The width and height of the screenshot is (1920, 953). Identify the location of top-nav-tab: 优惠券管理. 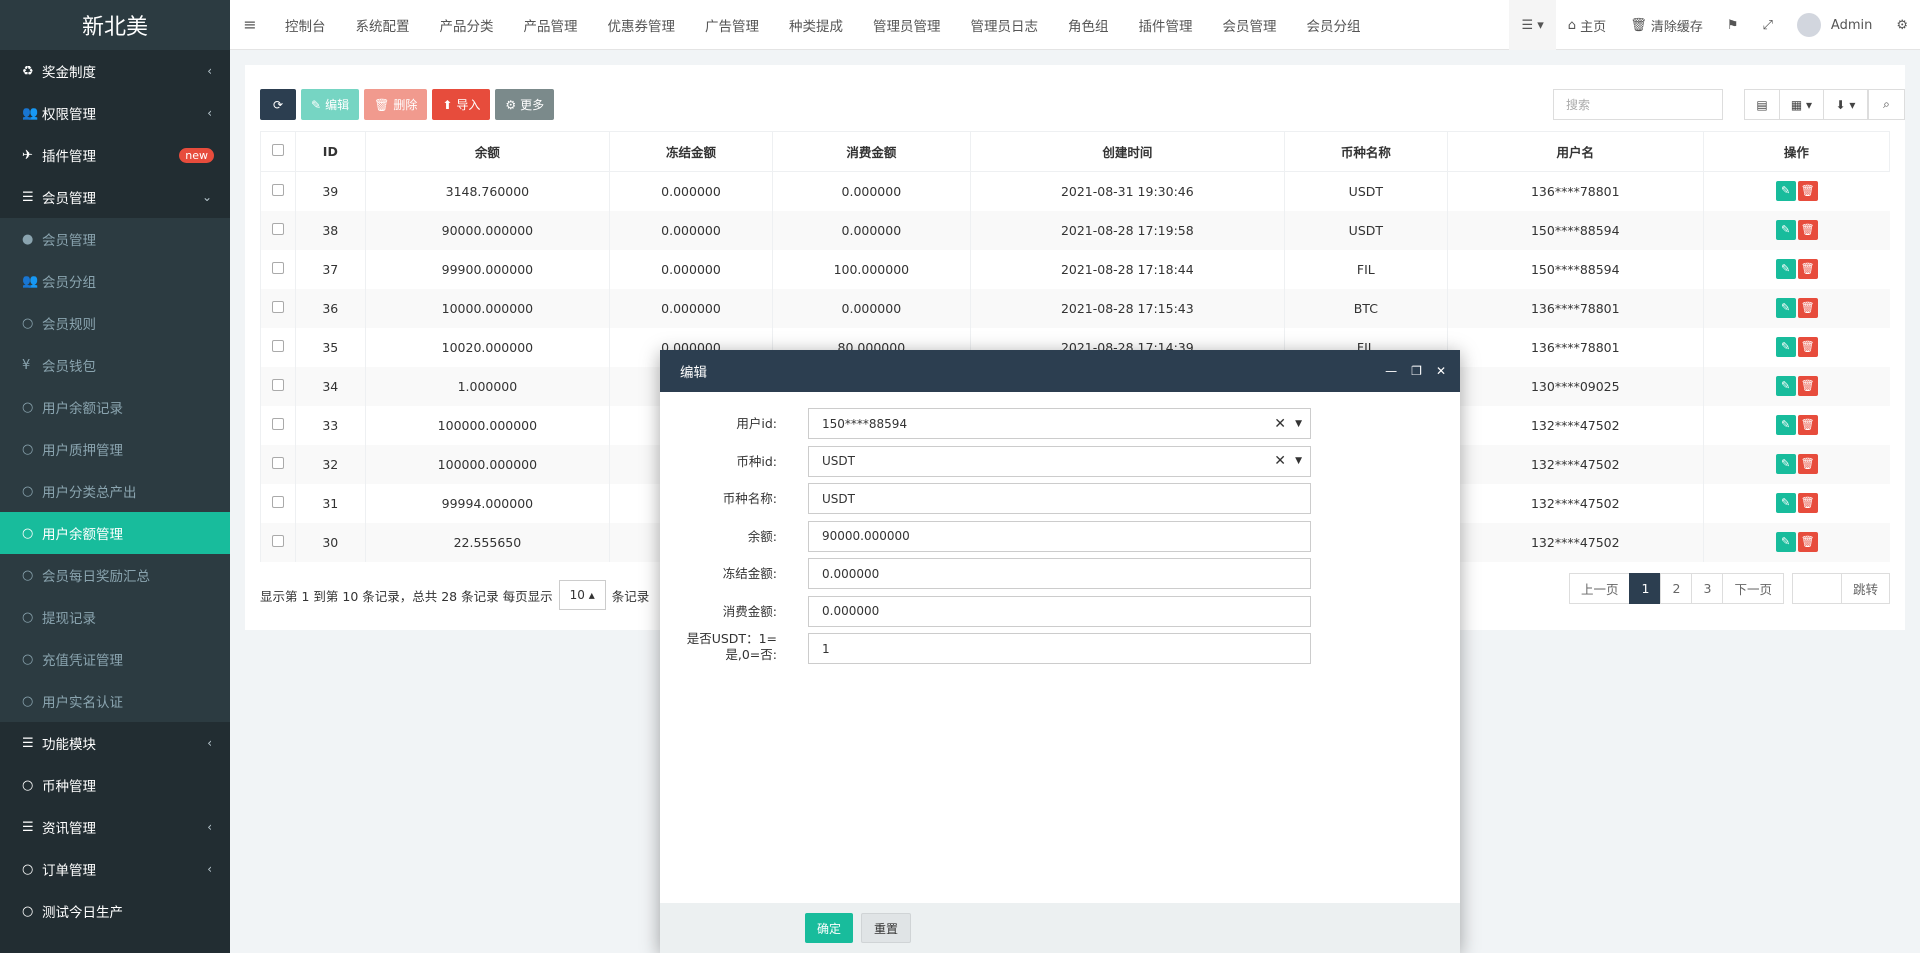
(642, 25).